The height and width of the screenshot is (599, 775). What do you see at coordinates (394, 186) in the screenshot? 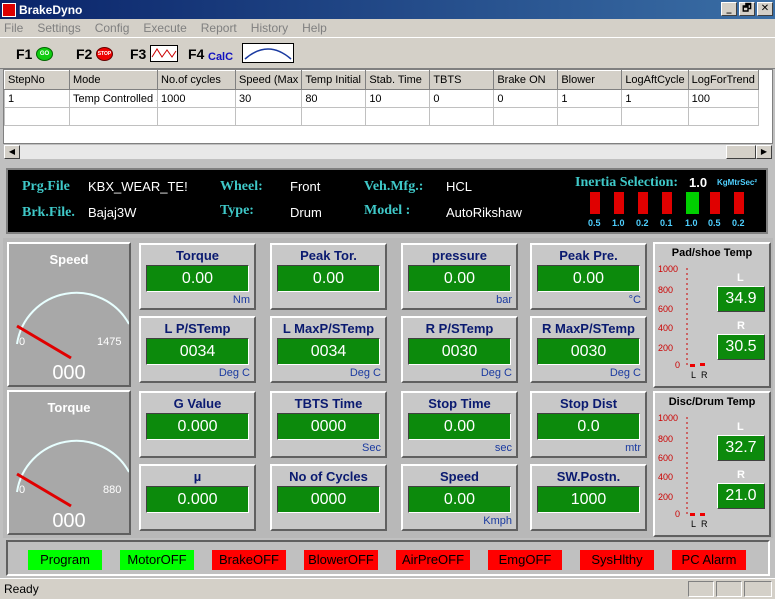
I see `veh-mfg-label: Veh.Mfg.:` at bounding box center [394, 186].